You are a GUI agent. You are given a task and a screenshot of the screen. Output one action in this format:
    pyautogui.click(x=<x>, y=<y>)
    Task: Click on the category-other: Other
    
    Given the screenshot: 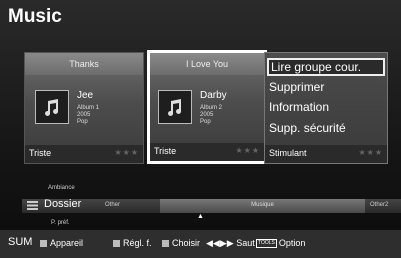 What is the action you would take?
    pyautogui.click(x=112, y=205)
    